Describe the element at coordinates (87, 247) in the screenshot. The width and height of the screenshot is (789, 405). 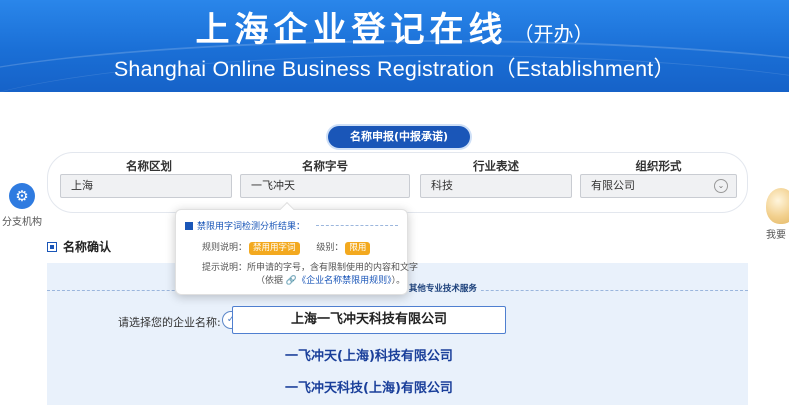
I see `section-title-text: 名称确认` at that location.